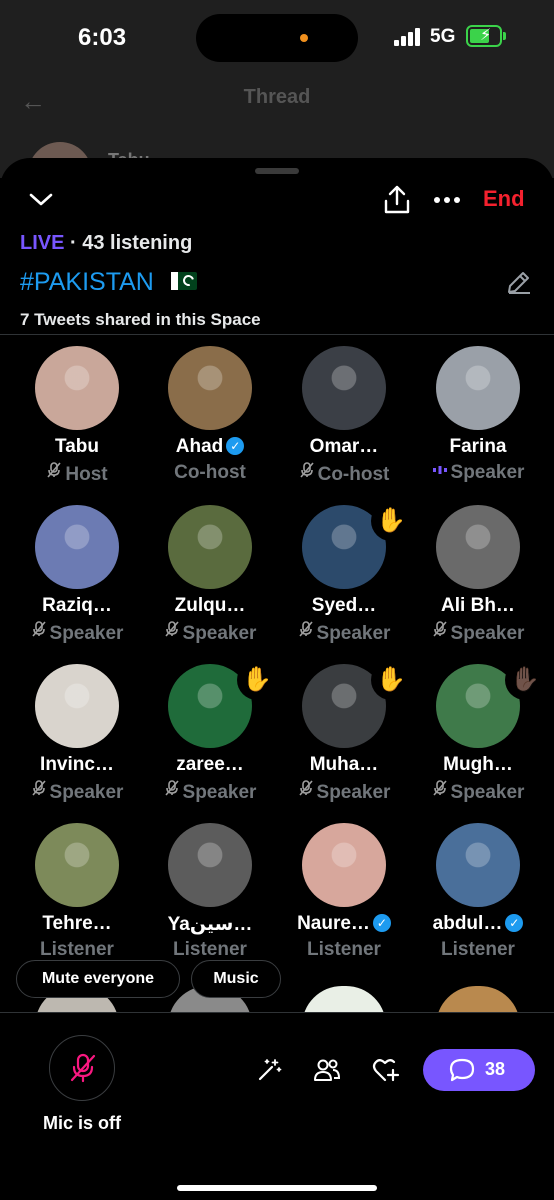 The width and height of the screenshot is (554, 1200). What do you see at coordinates (447, 202) in the screenshot?
I see `more-icon` at bounding box center [447, 202].